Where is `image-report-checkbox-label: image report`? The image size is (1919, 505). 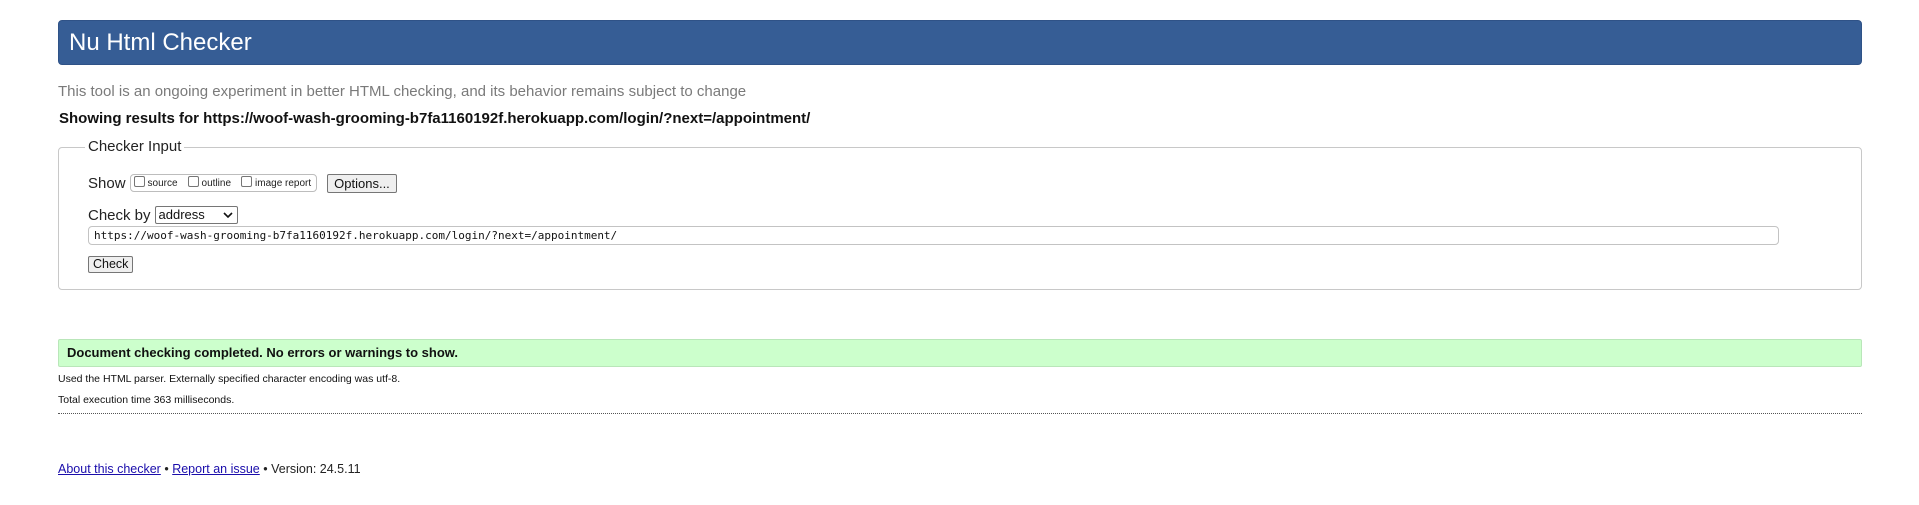 image-report-checkbox-label: image report is located at coordinates (283, 183).